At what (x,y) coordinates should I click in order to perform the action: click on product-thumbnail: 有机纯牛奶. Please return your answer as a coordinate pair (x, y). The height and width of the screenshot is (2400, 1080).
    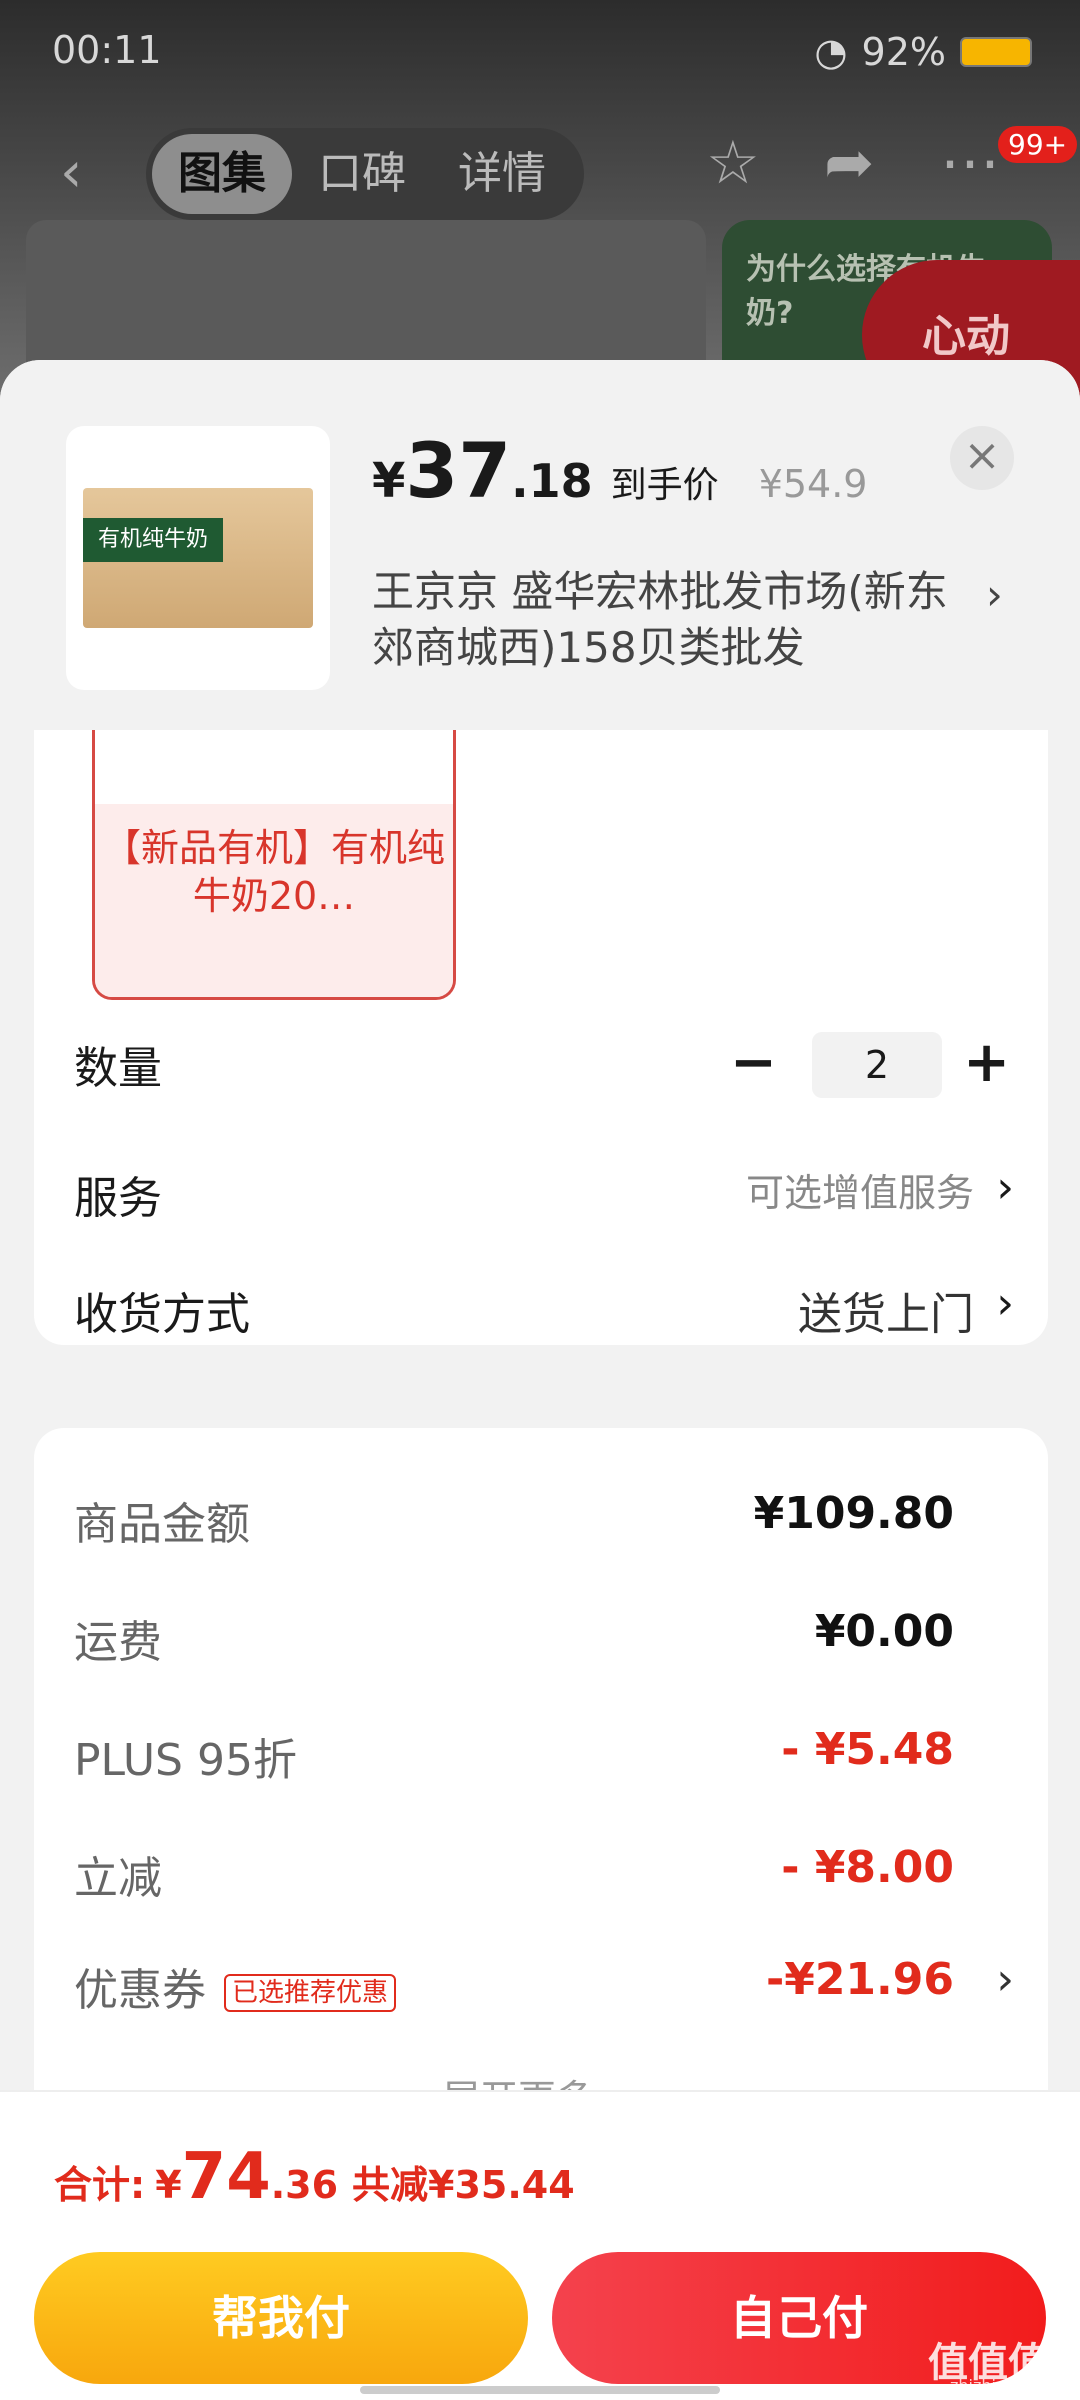
    Looking at the image, I should click on (198, 558).